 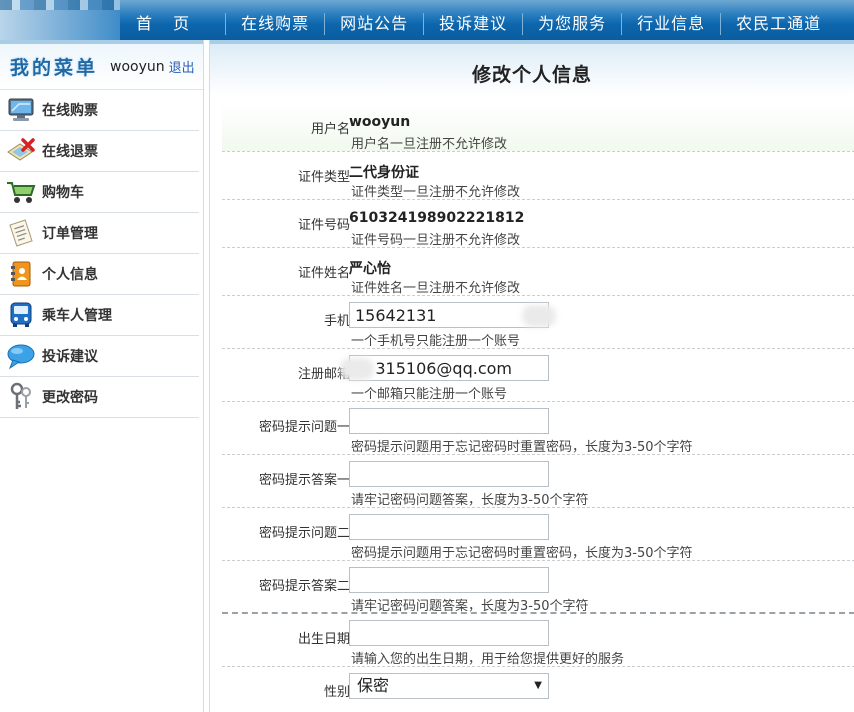 What do you see at coordinates (449, 474) in the screenshot?
I see `security-answer-1-input` at bounding box center [449, 474].